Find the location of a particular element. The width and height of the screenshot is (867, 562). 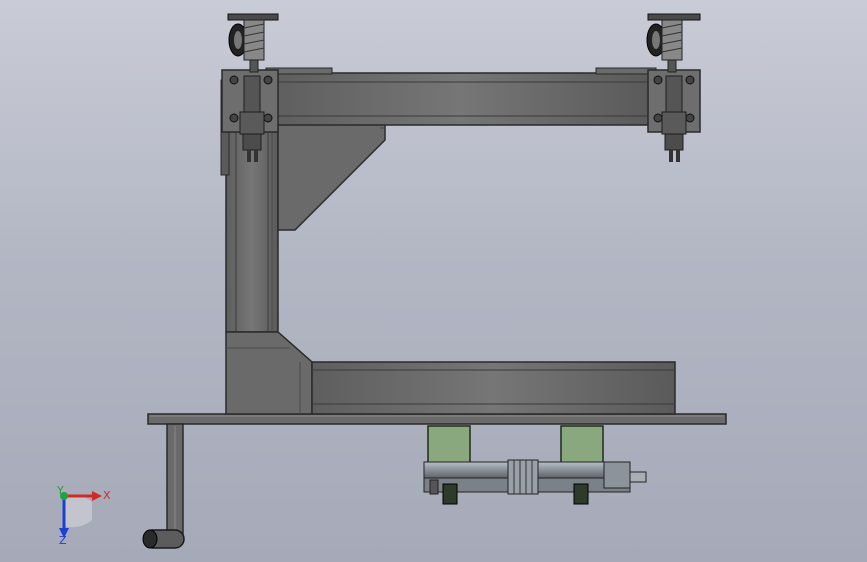

upper-arm is located at coordinates (461, 96).